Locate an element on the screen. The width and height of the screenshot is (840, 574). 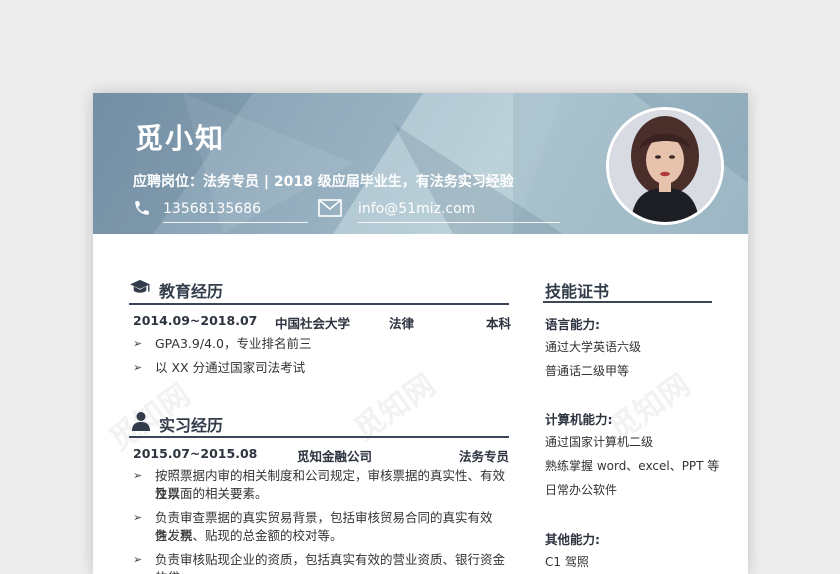
internship-role: 法务专员 is located at coordinates (484, 456).